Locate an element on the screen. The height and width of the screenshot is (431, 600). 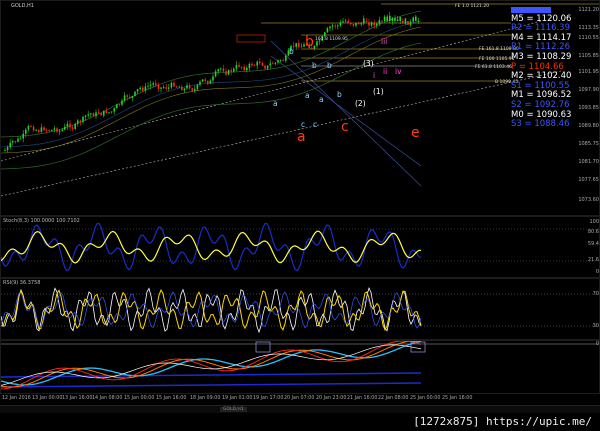
rsi-canvas is located at coordinates (300, 309).